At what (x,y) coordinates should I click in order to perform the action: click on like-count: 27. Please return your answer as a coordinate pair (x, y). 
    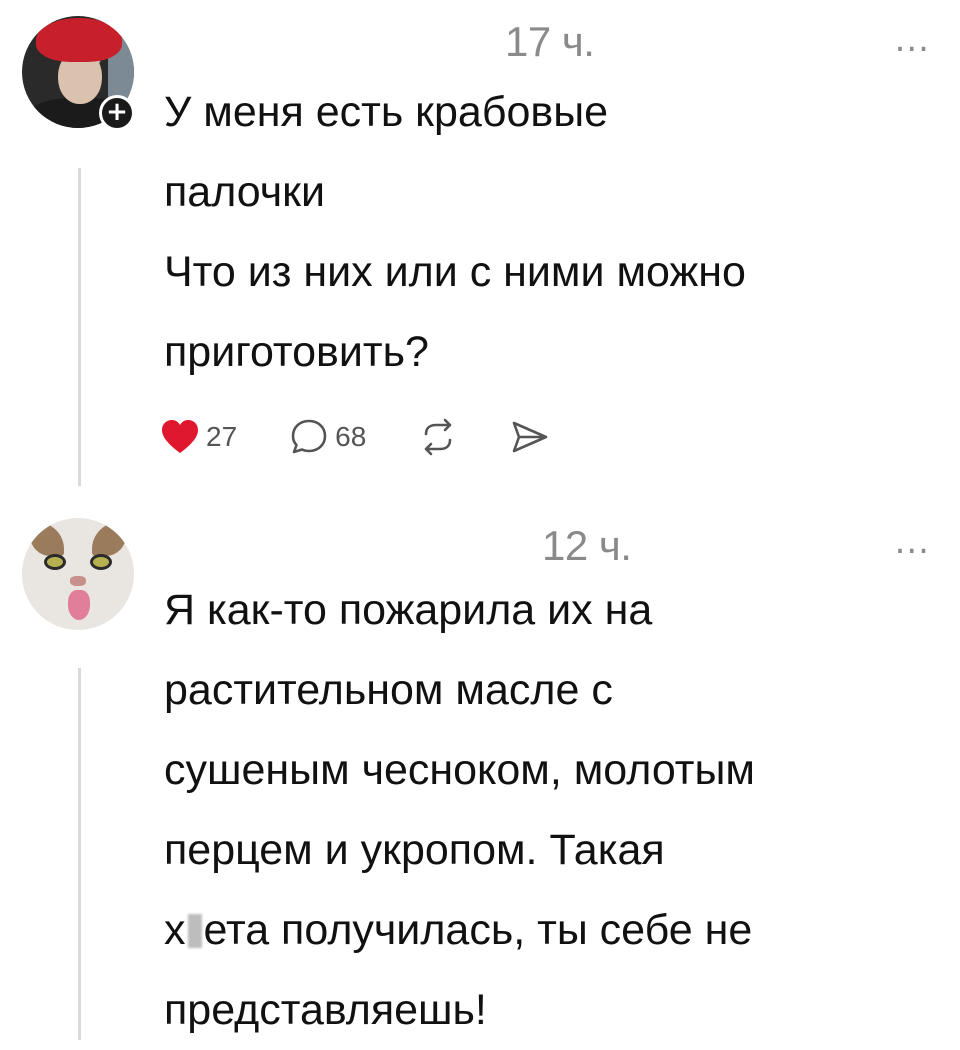
    Looking at the image, I should click on (222, 436).